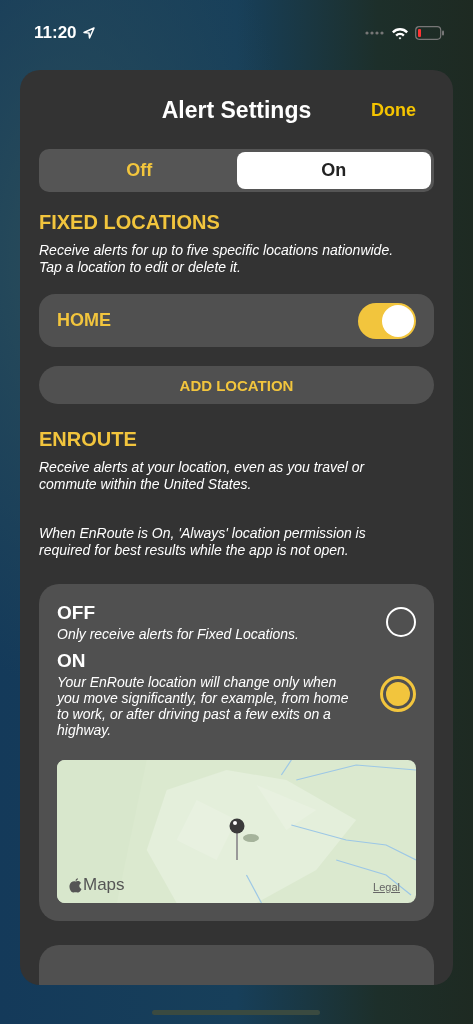  What do you see at coordinates (55, 33) in the screenshot?
I see `status-time: 11:20` at bounding box center [55, 33].